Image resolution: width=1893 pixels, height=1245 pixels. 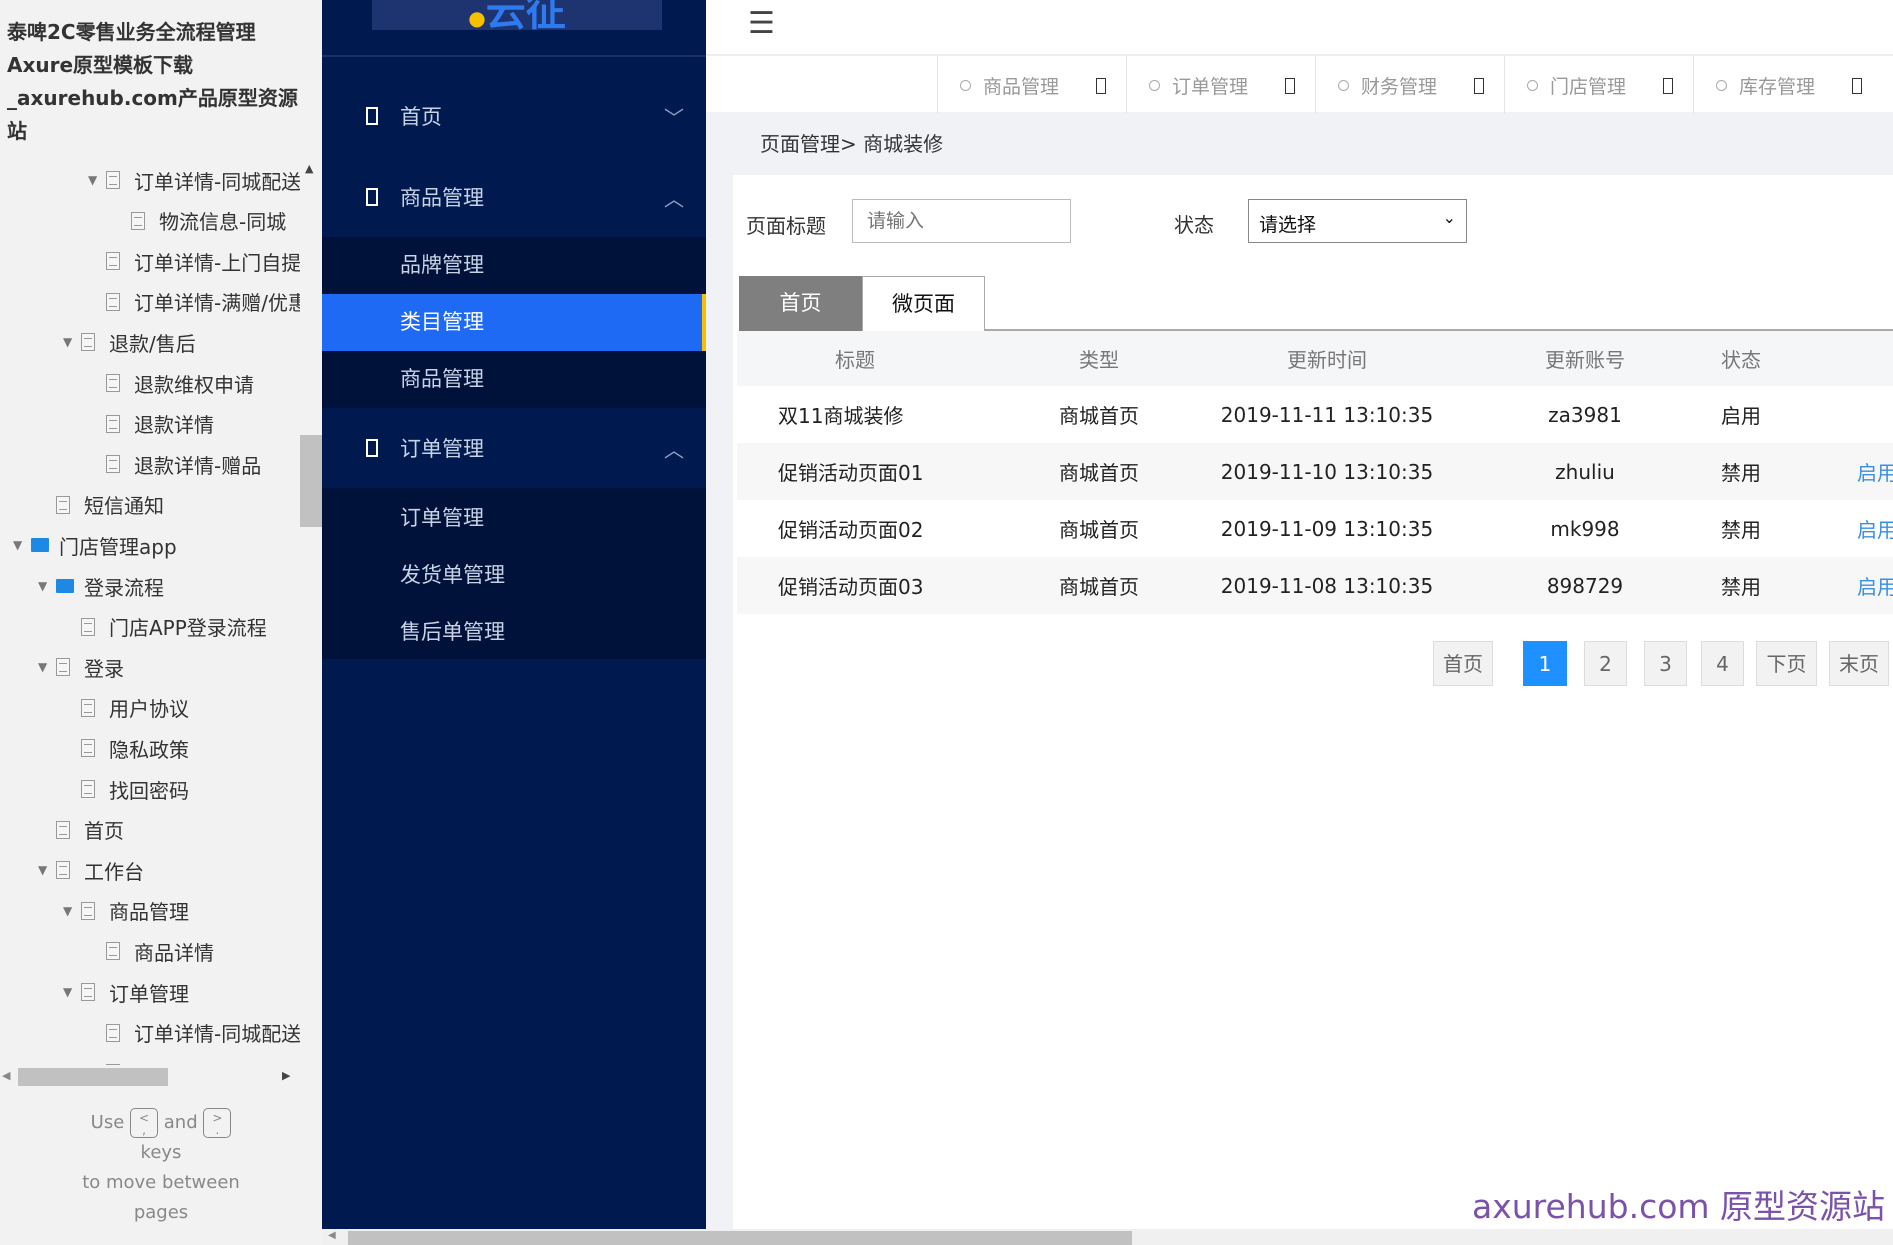 I want to click on column-header: 更新时间, so click(x=1327, y=360).